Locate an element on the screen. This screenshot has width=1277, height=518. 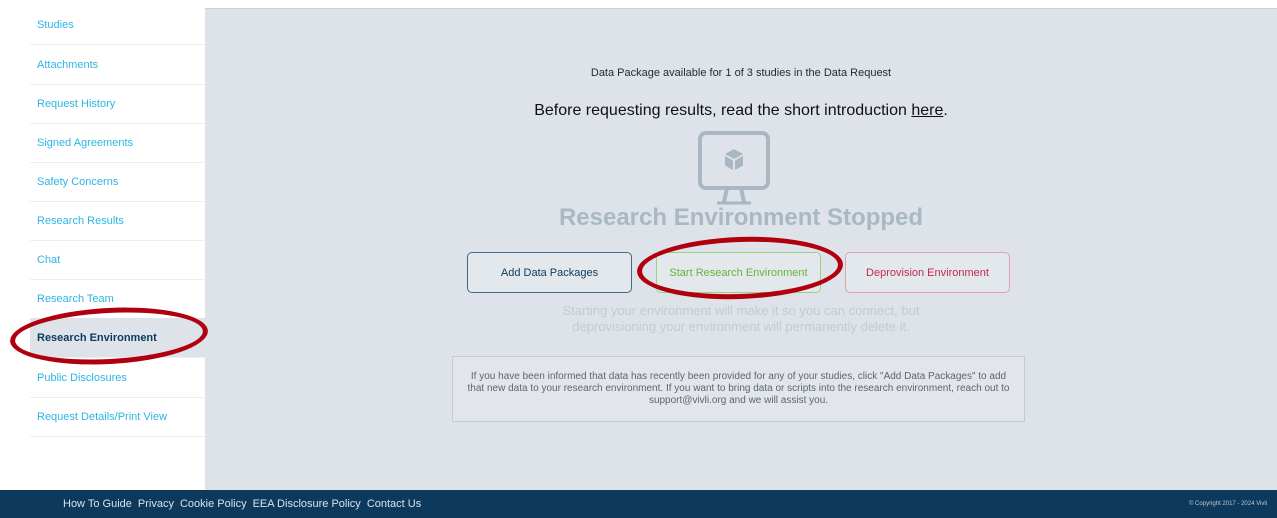
footer-link-cookie-policy: Cookie Policy is located at coordinates (213, 504).